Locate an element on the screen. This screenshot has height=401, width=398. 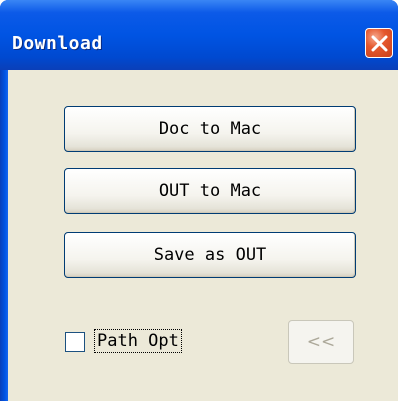
doc-to-mac-button: Doc to Mac is located at coordinates (210, 129).